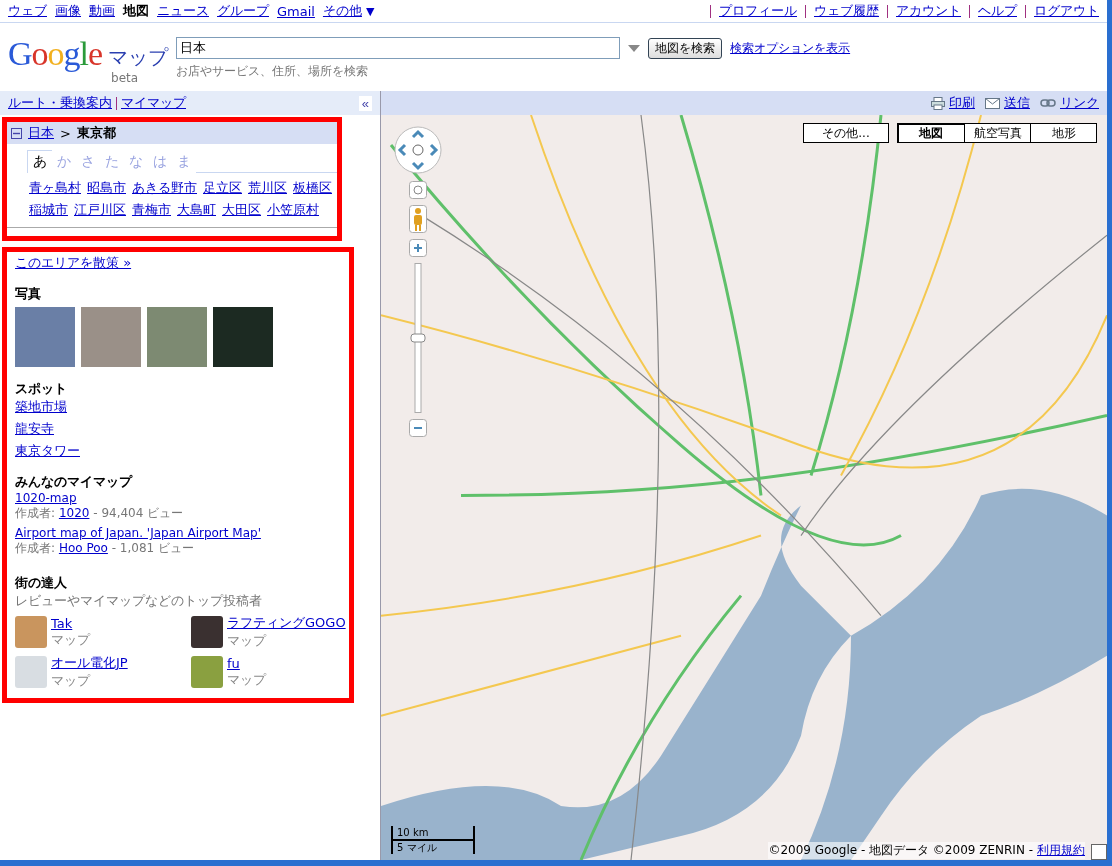  What do you see at coordinates (758, 11) in the screenshot?
I see `account-link: プロフィール` at bounding box center [758, 11].